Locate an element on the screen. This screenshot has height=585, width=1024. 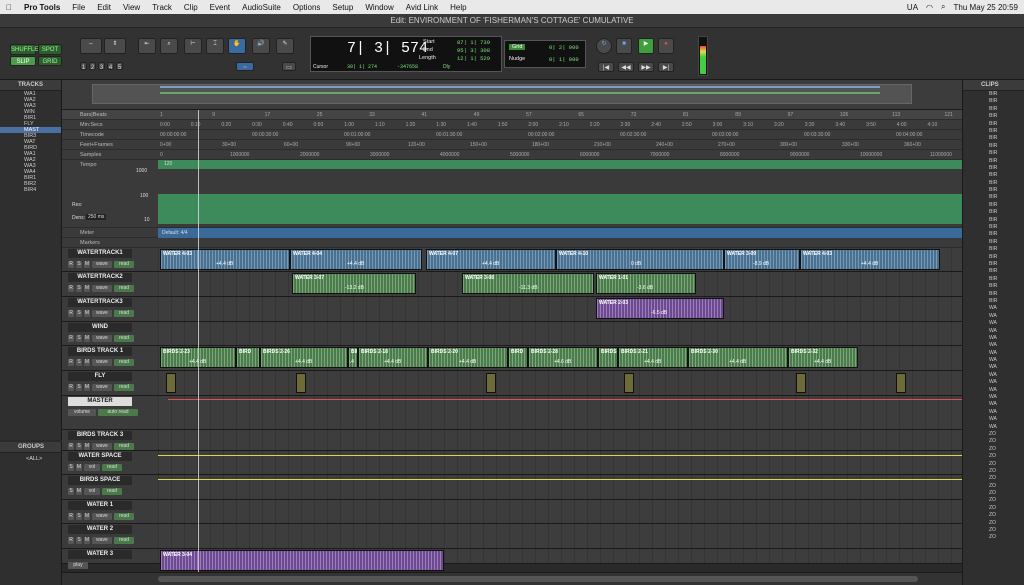
audio-clip: BIRDS 2-18 +4.4 dB is located at coordinates (393, 357).